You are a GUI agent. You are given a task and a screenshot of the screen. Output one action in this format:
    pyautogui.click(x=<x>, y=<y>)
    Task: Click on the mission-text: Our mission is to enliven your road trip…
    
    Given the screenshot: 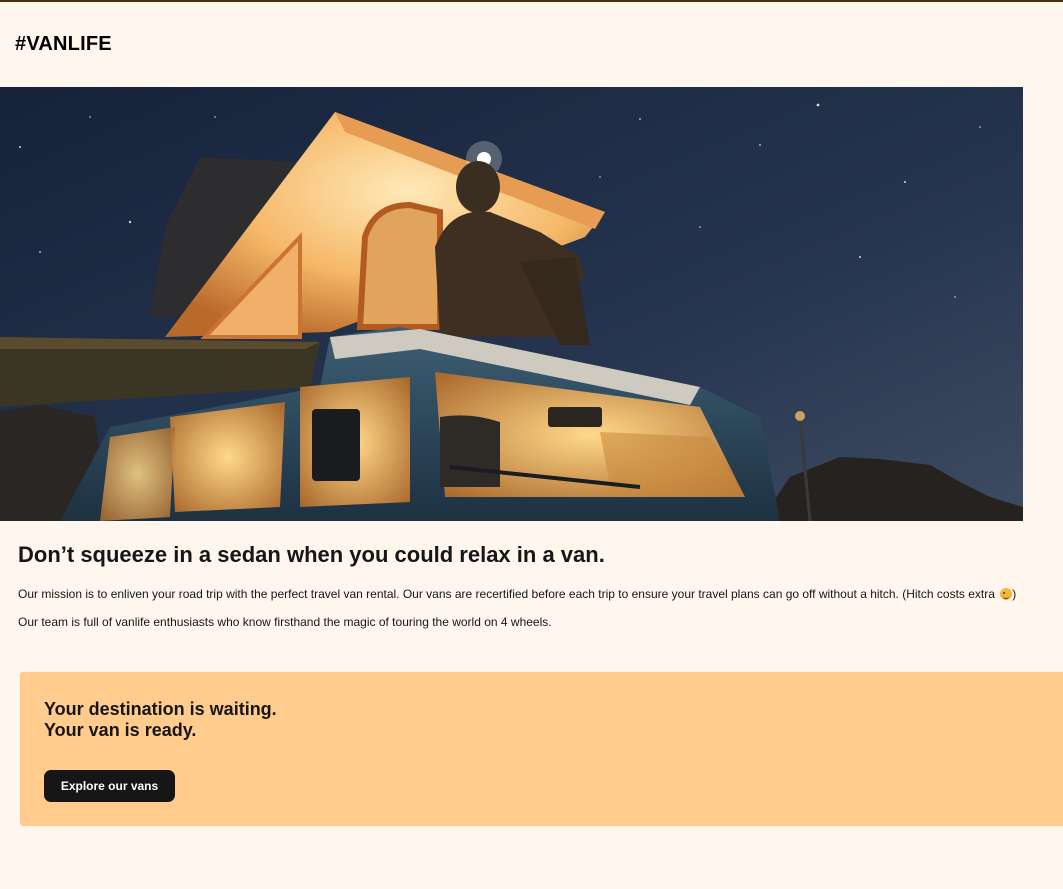 What is the action you would take?
    pyautogui.click(x=508, y=594)
    